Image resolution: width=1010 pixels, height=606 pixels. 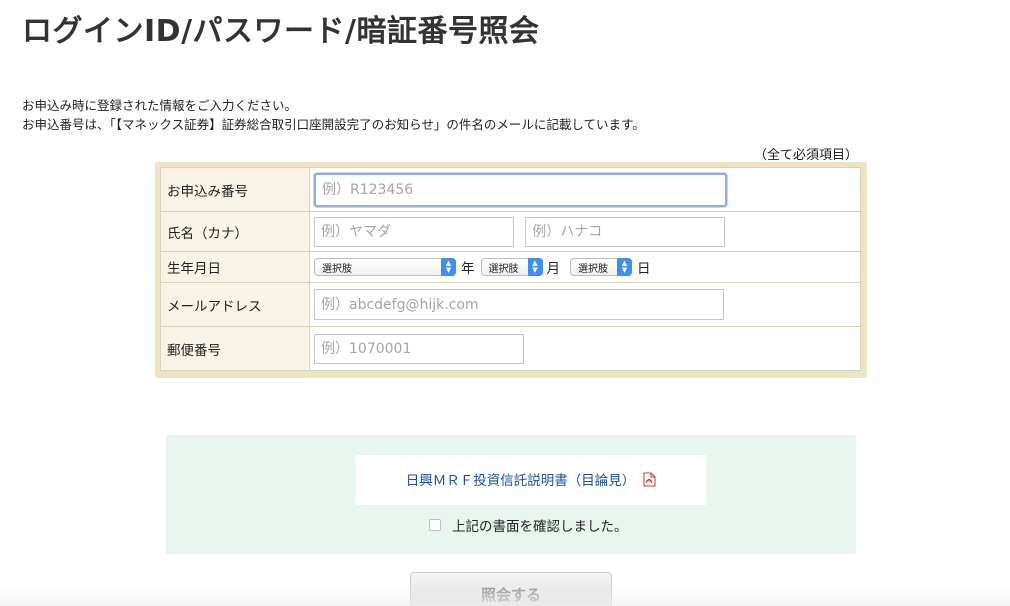 I want to click on postal-code-label: 郵便番号, so click(x=235, y=348).